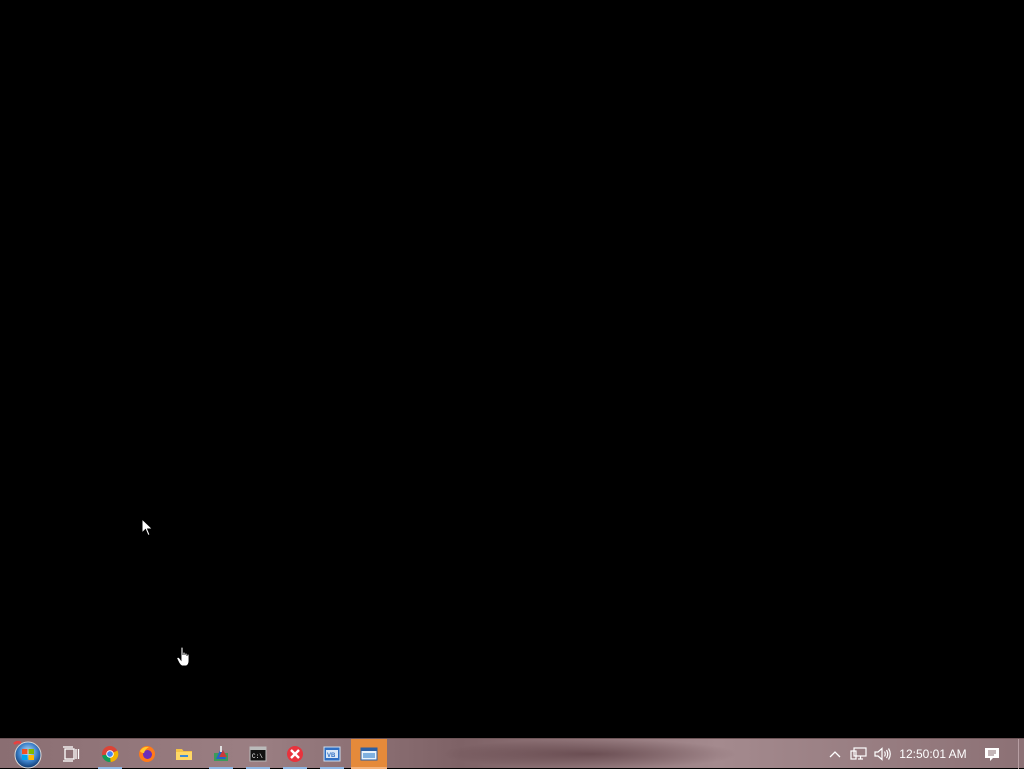 Image resolution: width=1024 pixels, height=769 pixels. I want to click on svg-text: C:\, so click(257, 756).